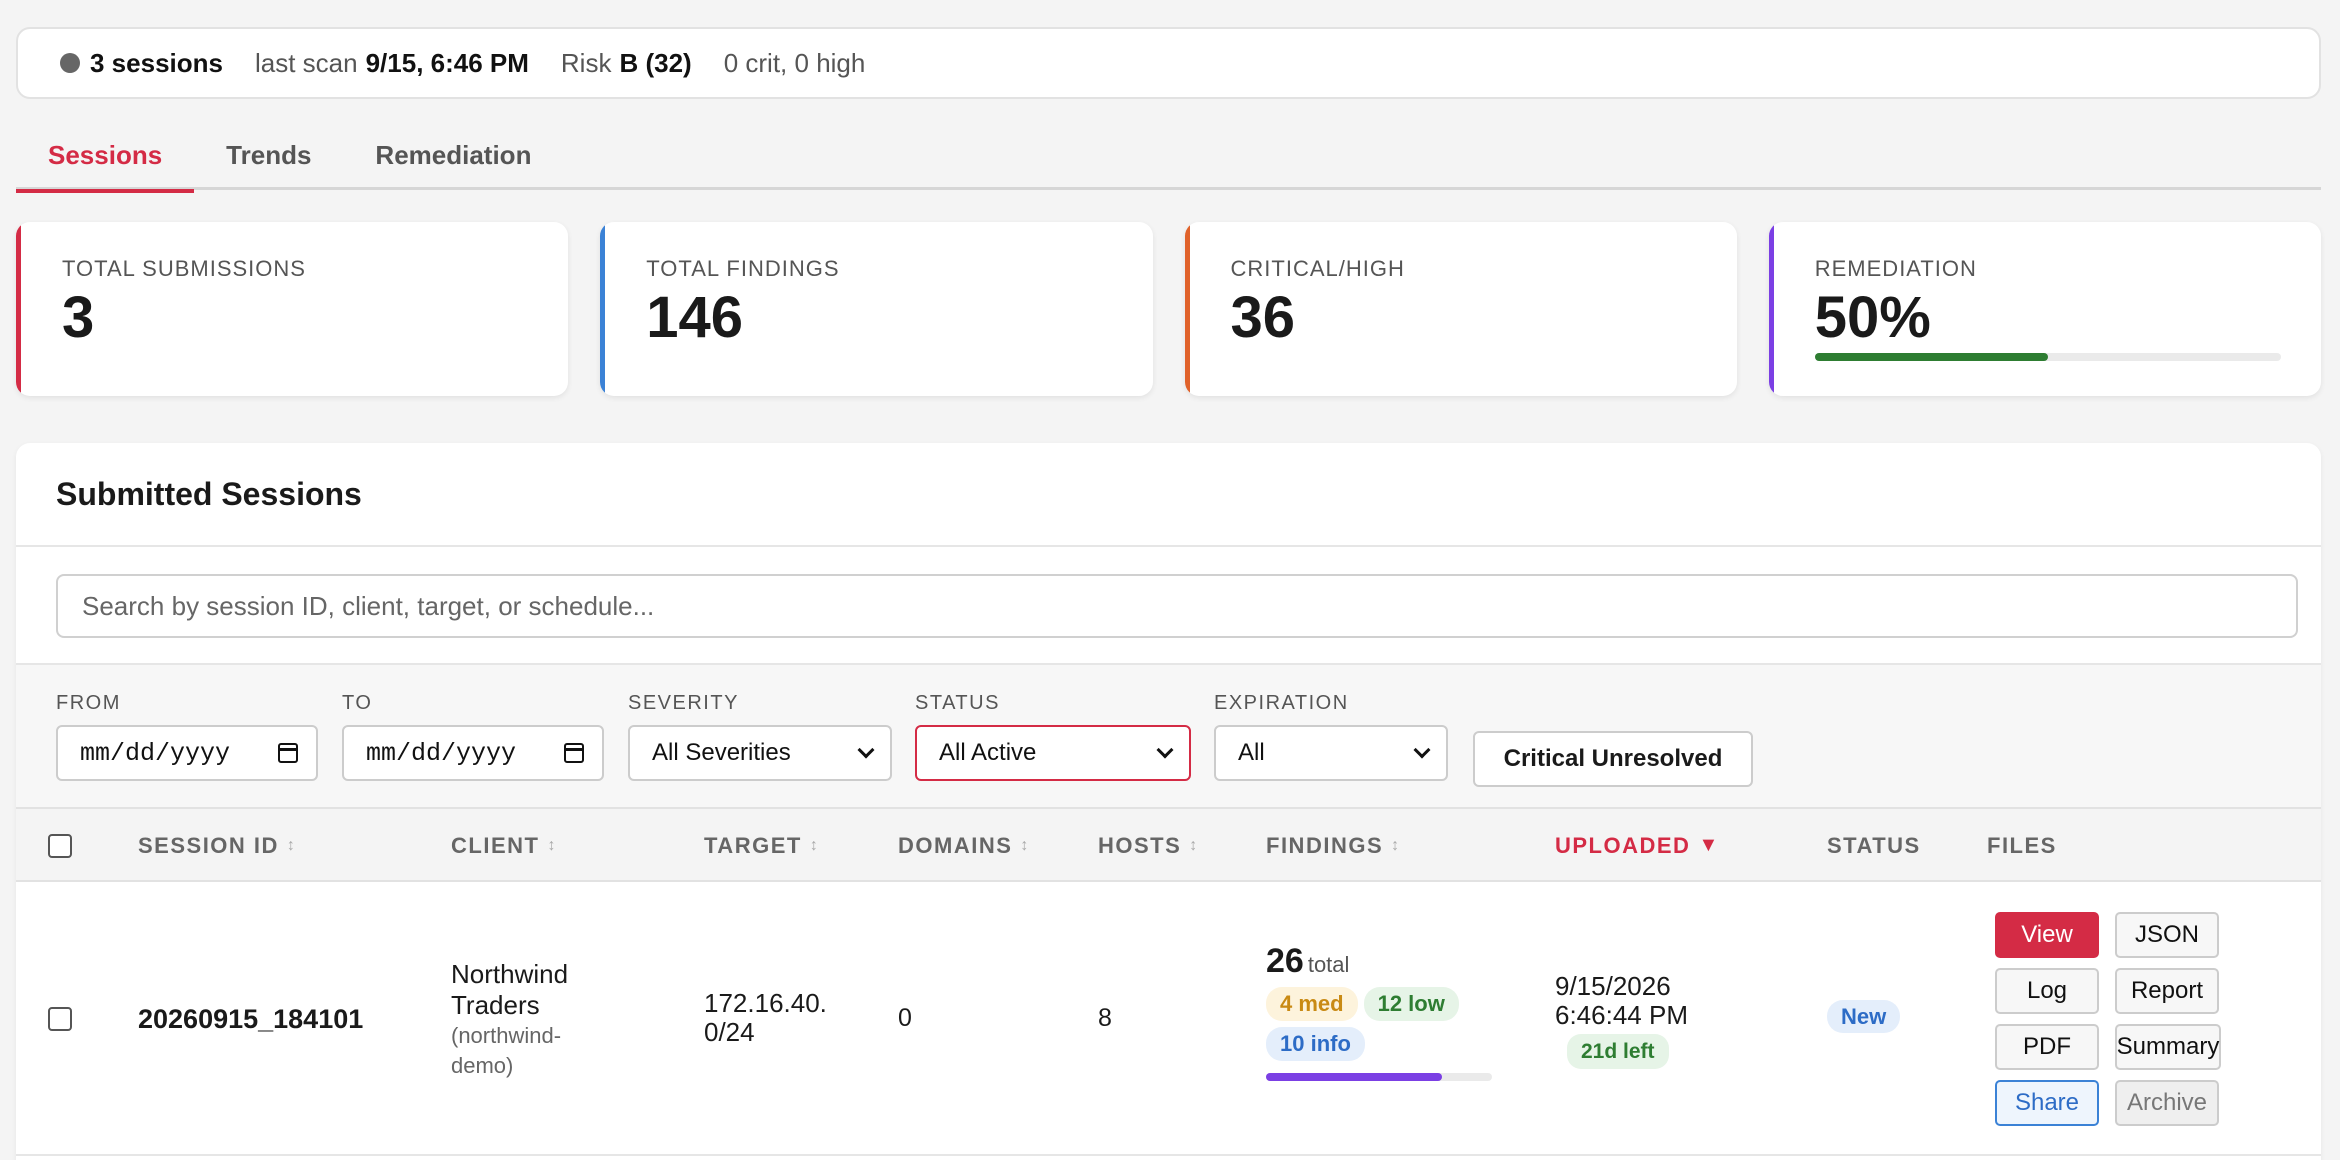 The image size is (2340, 1160). Describe the element at coordinates (1709, 845) in the screenshot. I see `sort-desc-icon: ▼` at that location.